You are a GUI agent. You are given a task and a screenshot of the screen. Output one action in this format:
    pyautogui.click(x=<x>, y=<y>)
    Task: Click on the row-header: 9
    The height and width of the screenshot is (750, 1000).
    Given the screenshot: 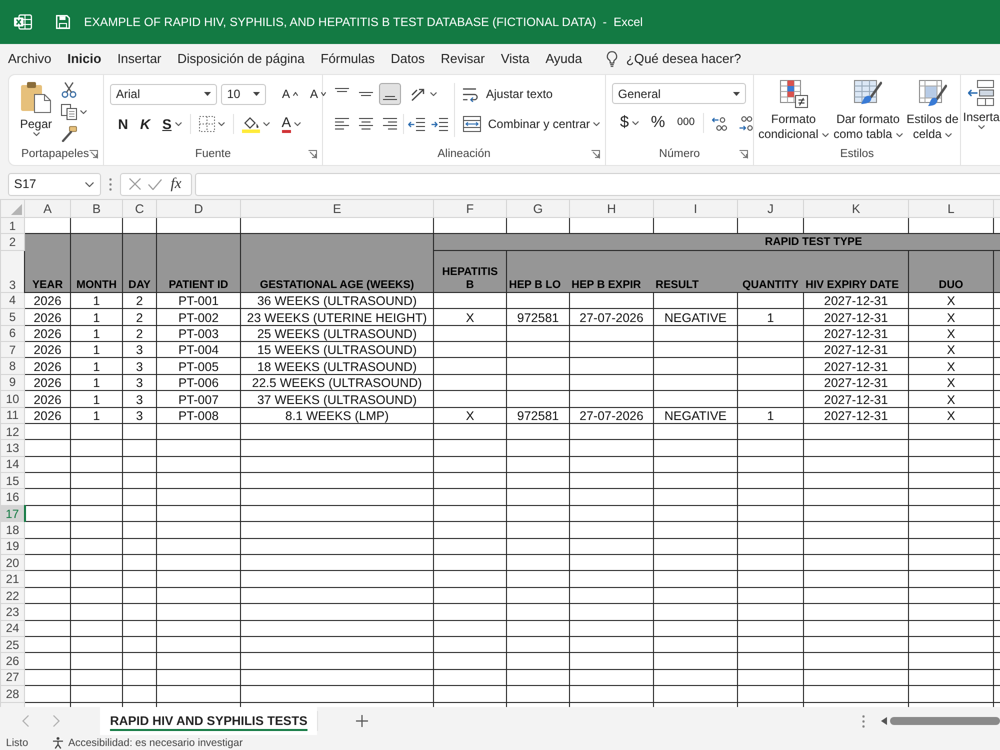 What is the action you would take?
    pyautogui.click(x=12, y=382)
    